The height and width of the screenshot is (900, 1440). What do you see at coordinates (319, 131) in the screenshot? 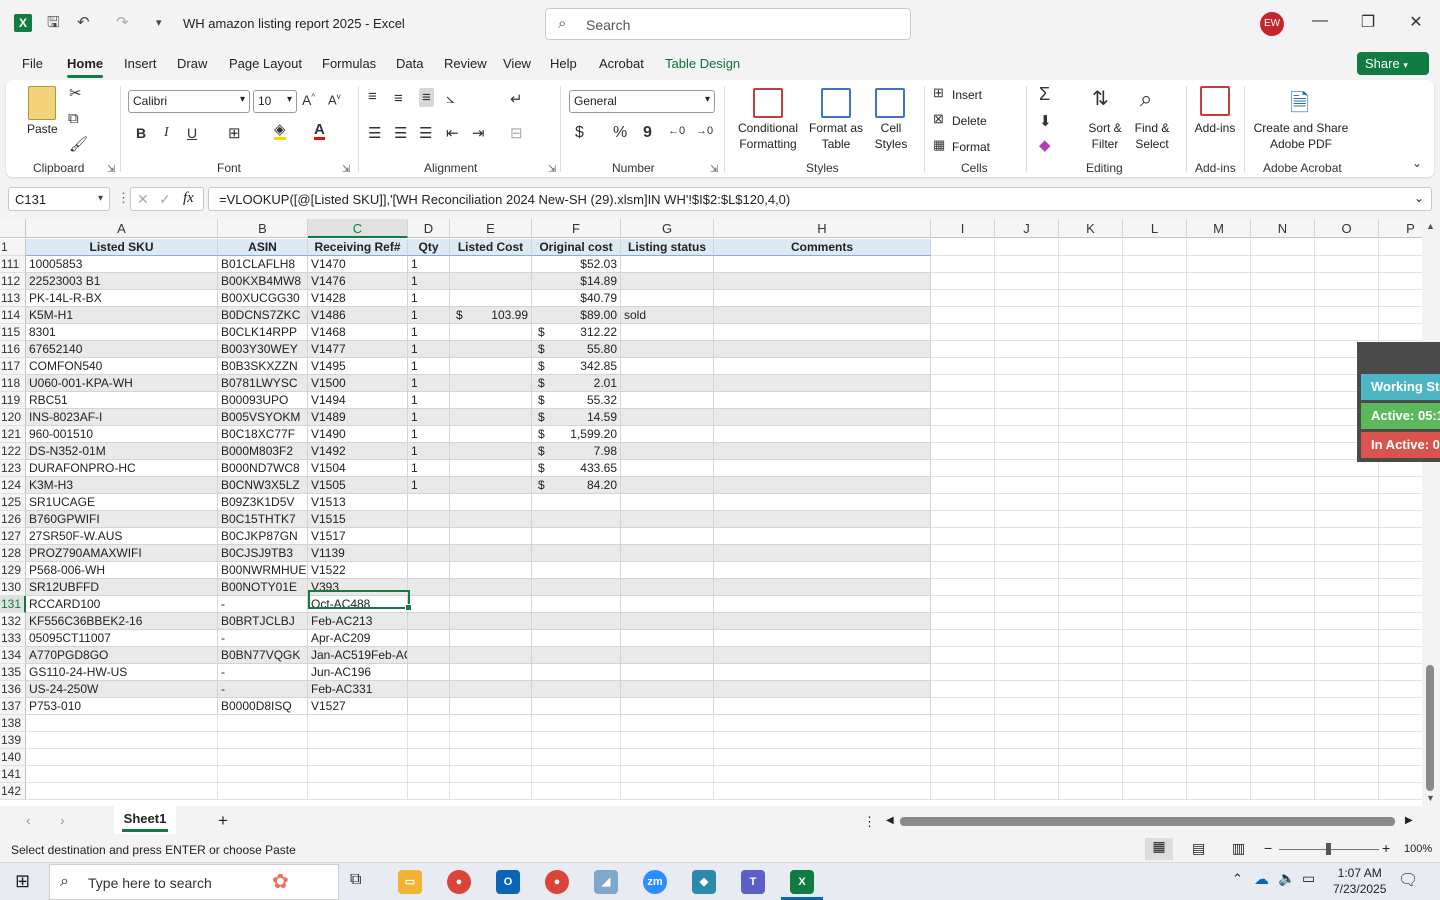
I see `font-color-icon: A` at bounding box center [319, 131].